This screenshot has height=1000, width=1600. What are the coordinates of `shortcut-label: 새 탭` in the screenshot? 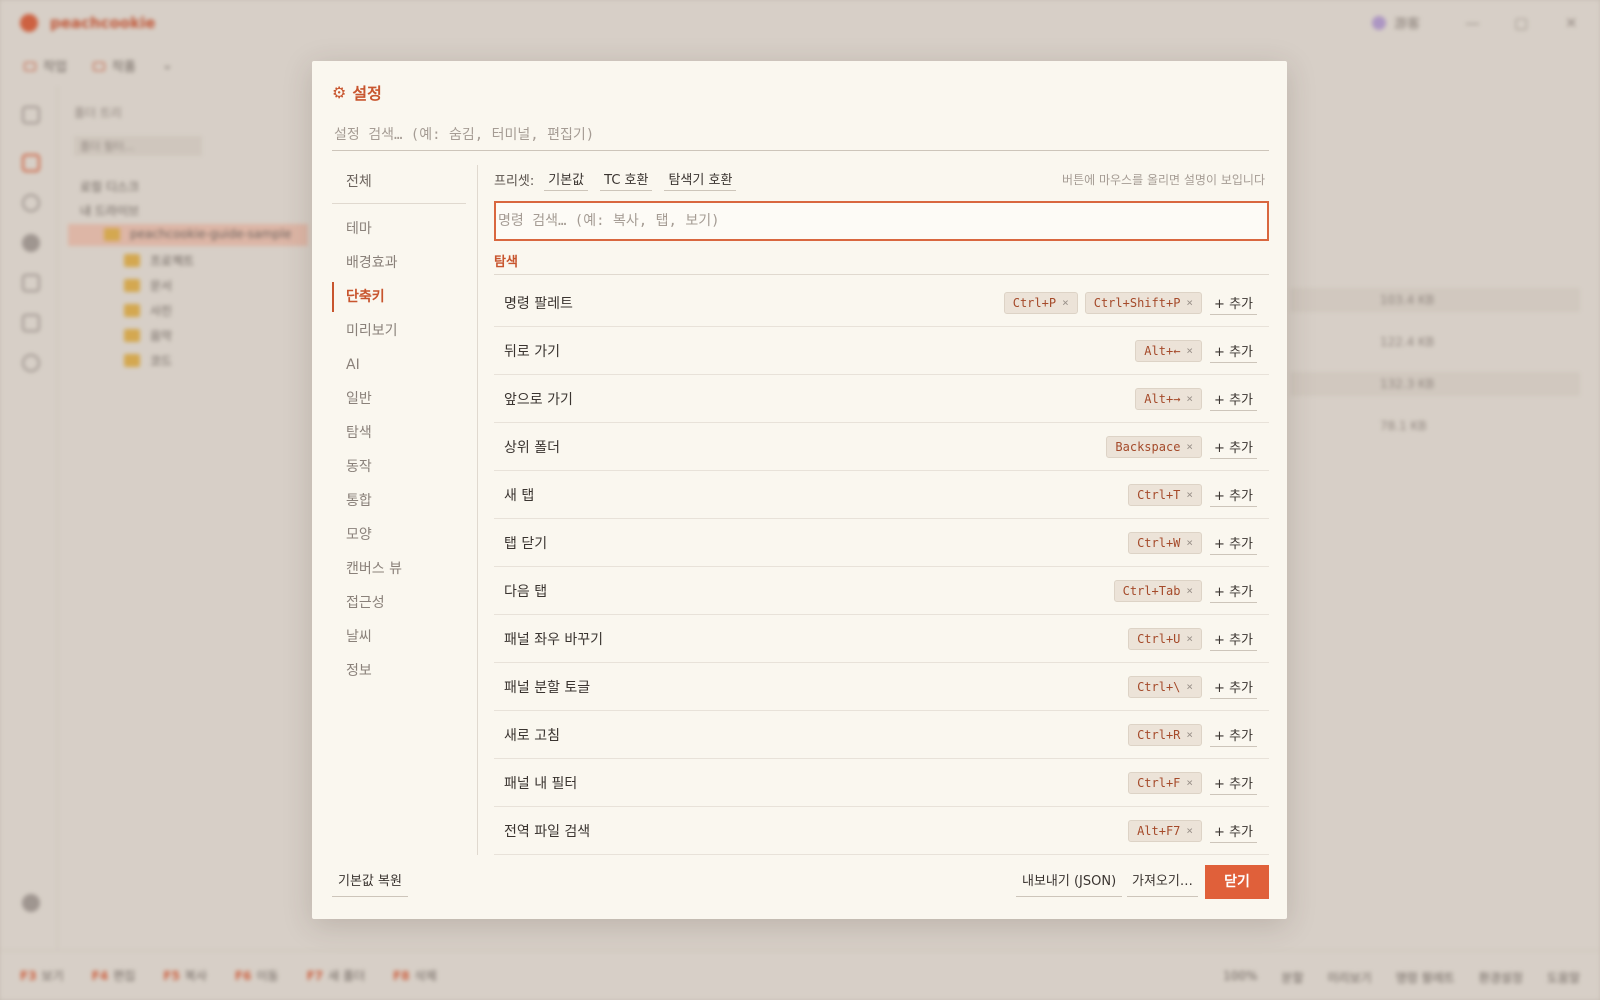 It's located at (519, 495).